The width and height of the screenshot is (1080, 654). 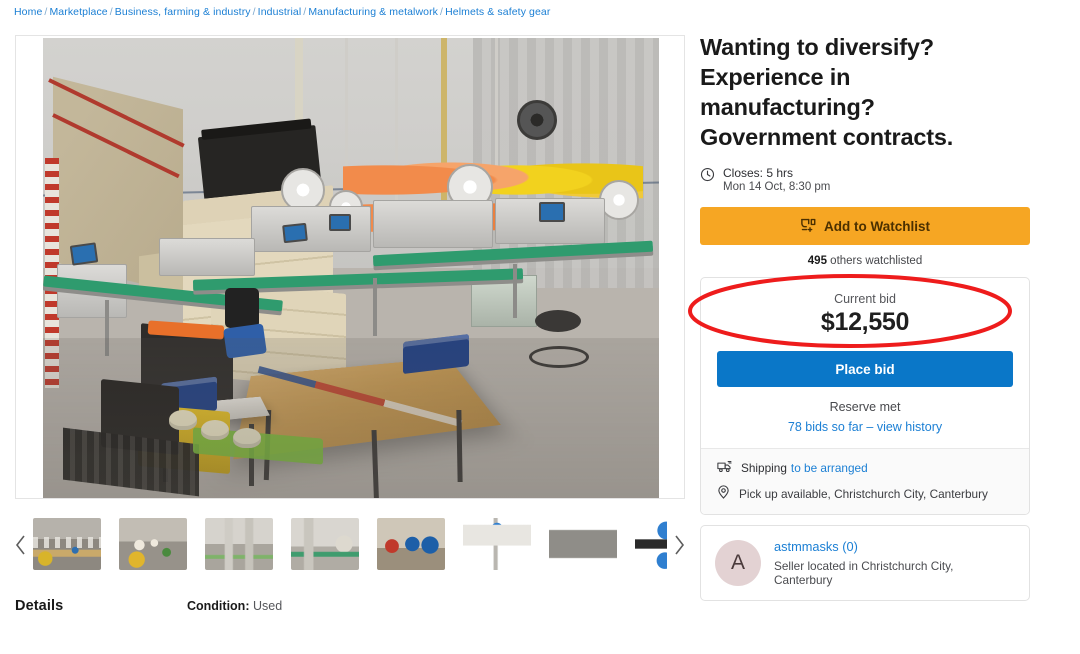 What do you see at coordinates (877, 226) in the screenshot?
I see `watchlist-button-label: Add to Watchlist` at bounding box center [877, 226].